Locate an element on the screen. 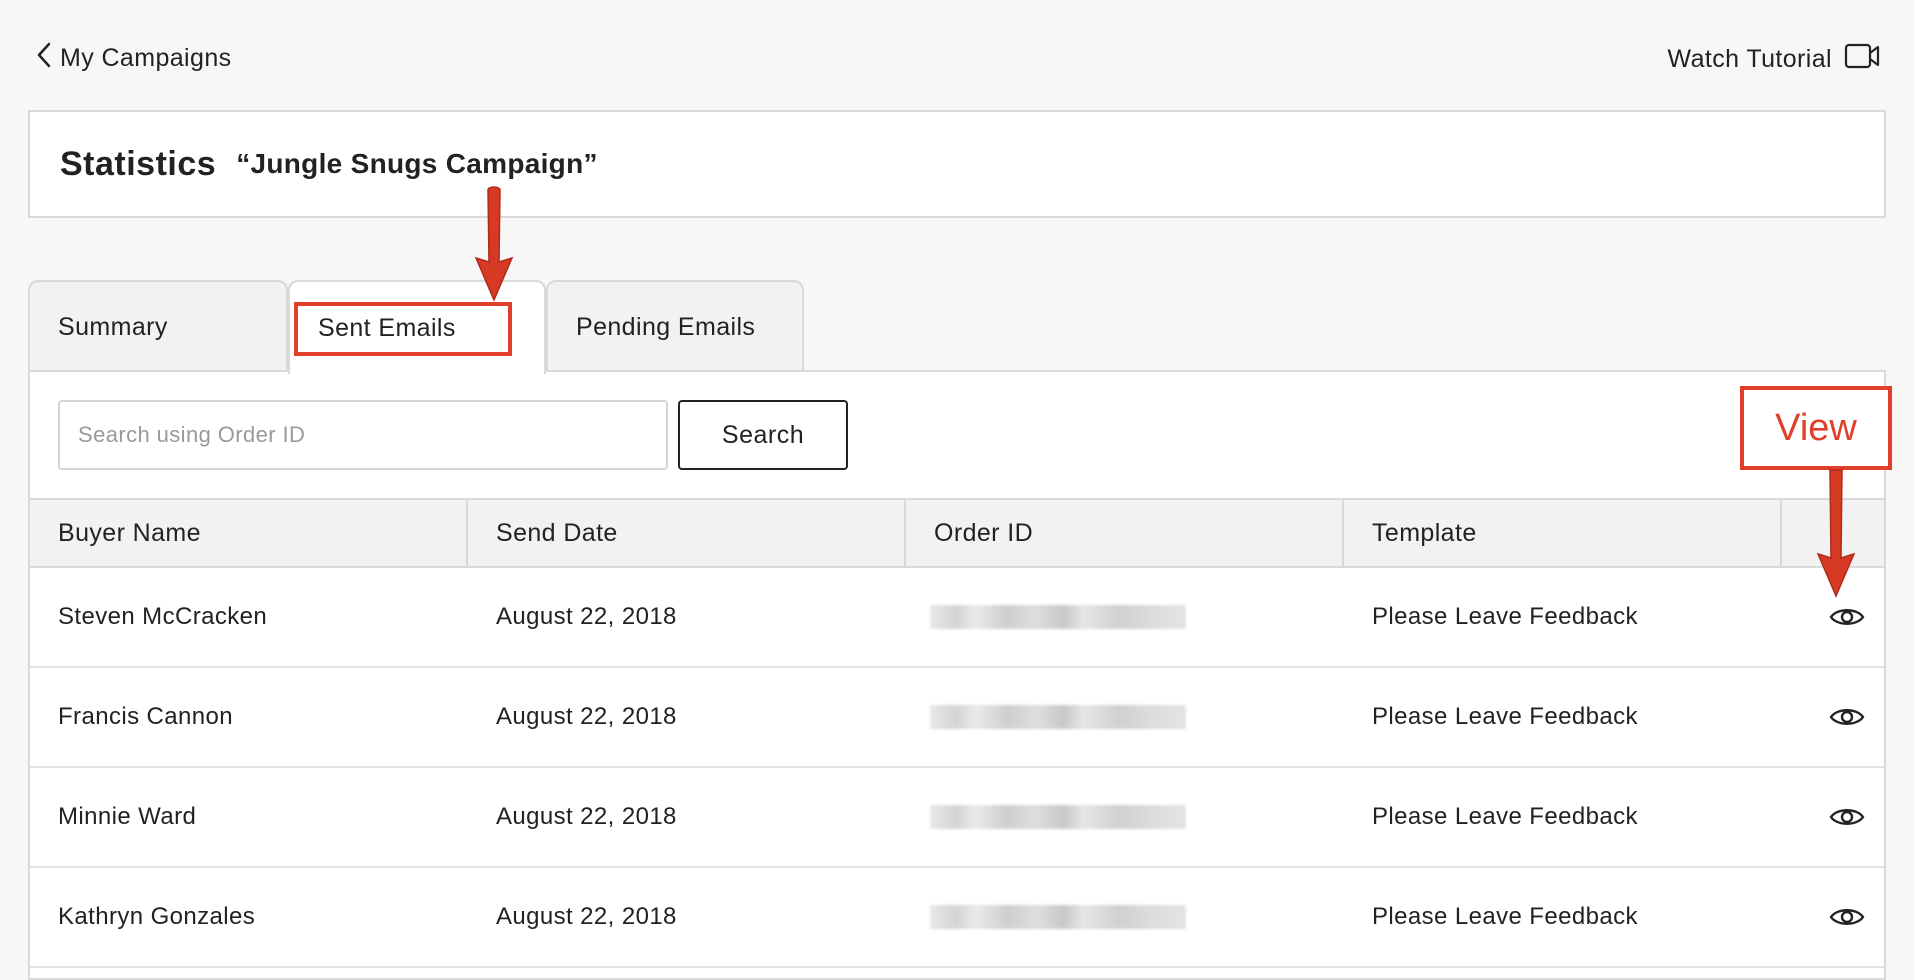  search-button: Search is located at coordinates (763, 435).